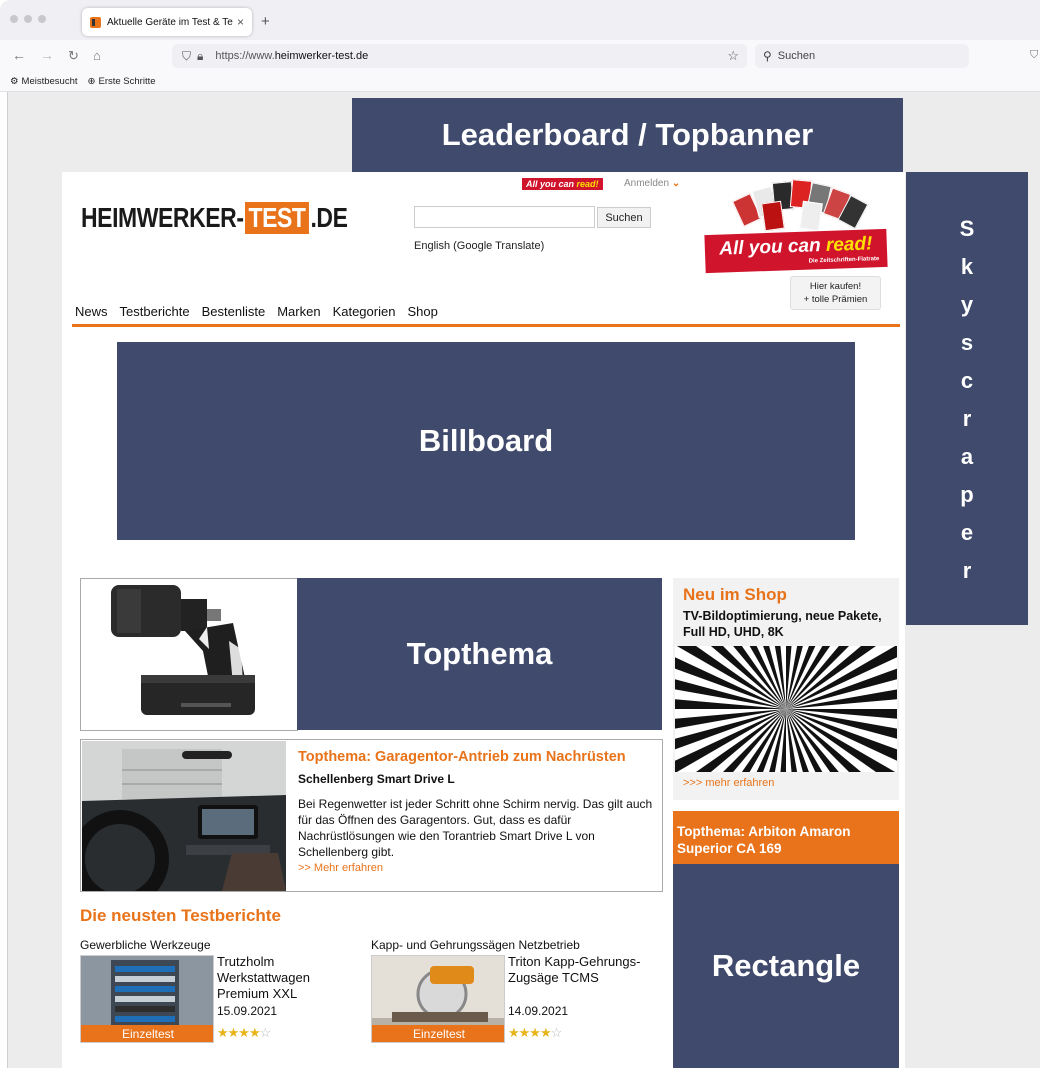 Image resolution: width=1040 pixels, height=1068 pixels. Describe the element at coordinates (767, 56) in the screenshot. I see `search-icon: ⚲` at that location.